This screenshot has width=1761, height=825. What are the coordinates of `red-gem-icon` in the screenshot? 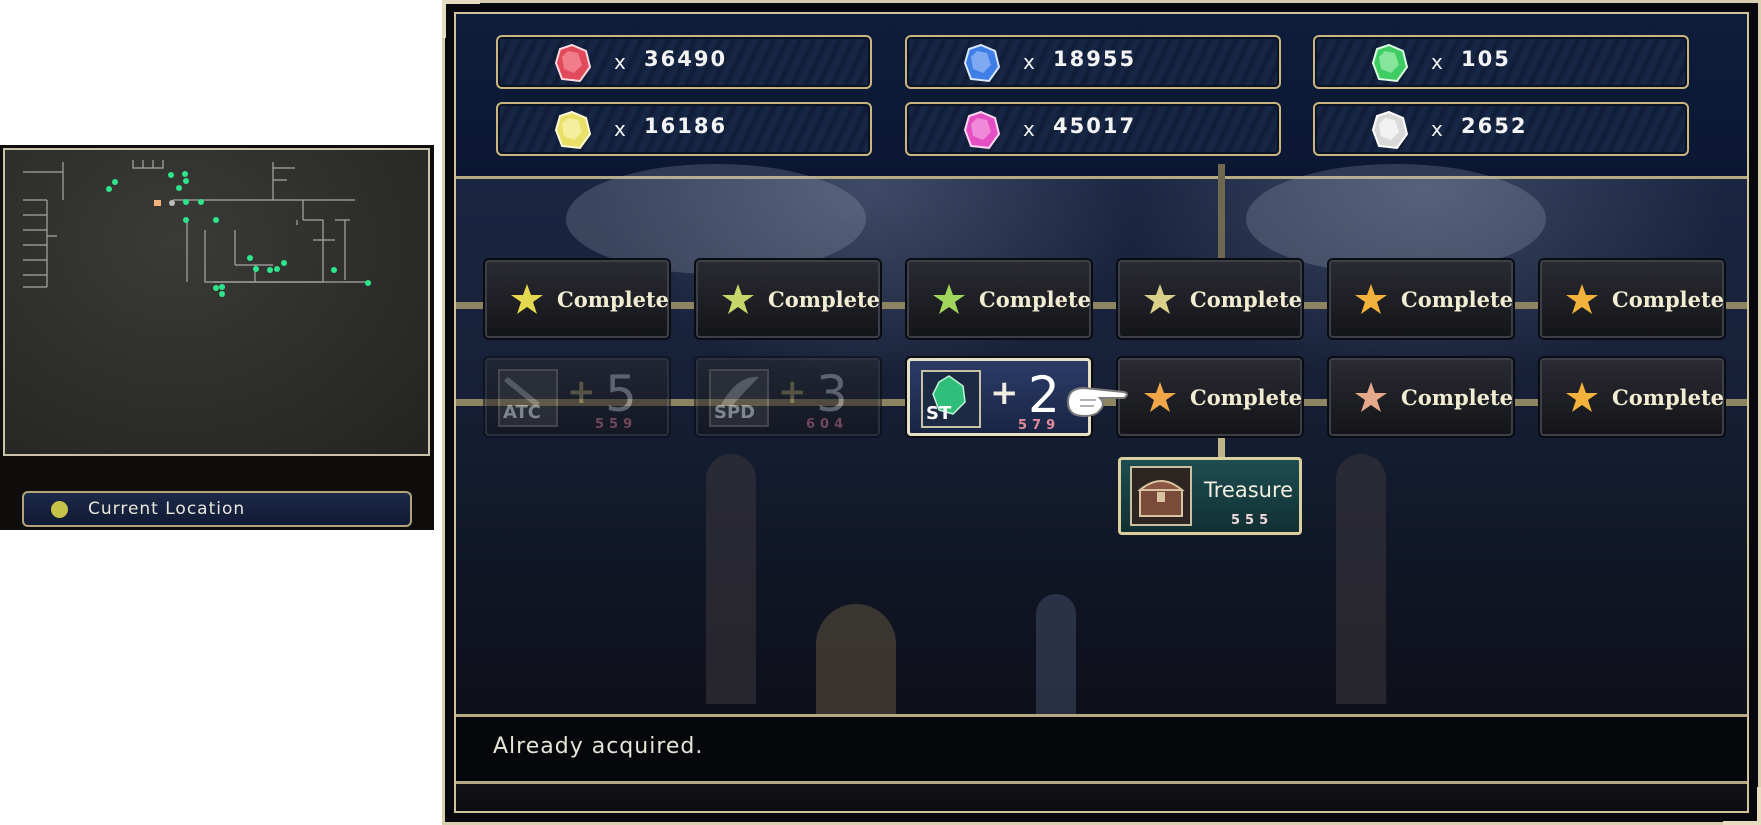 It's located at (573, 63).